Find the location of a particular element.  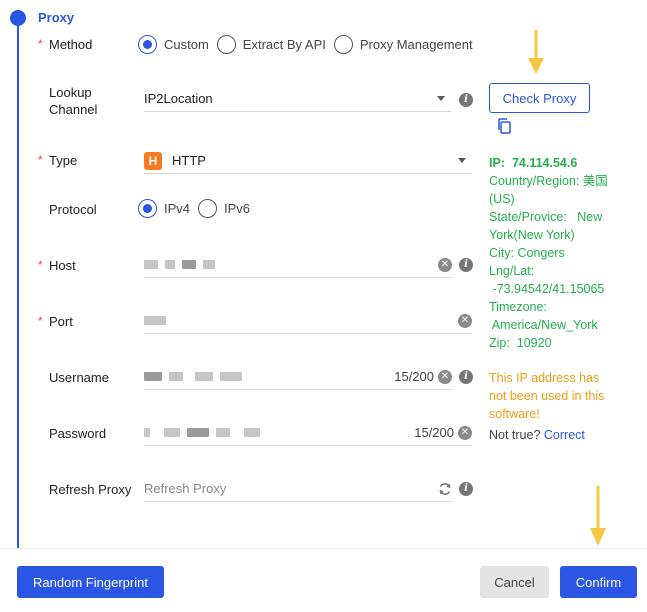

timeline-dot is located at coordinates (18, 18).